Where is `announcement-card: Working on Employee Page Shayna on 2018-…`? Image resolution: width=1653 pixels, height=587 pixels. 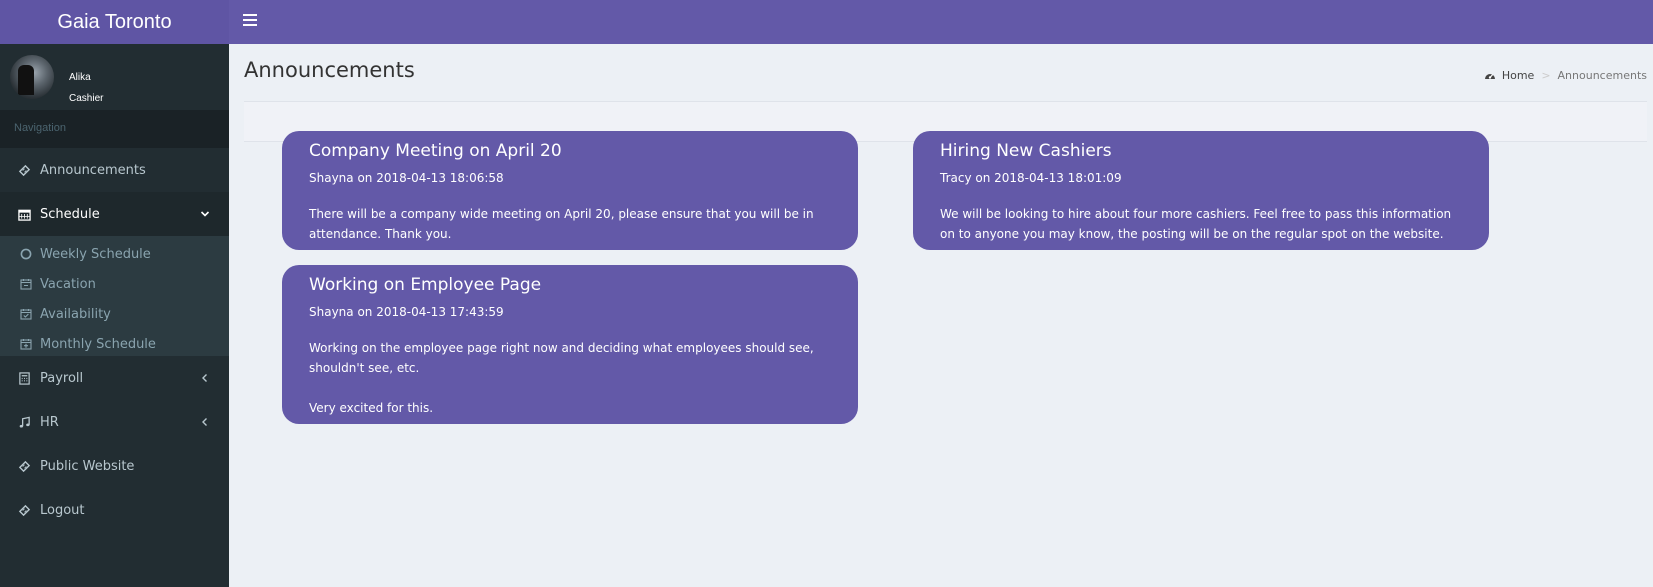 announcement-card: Working on Employee Page Shayna on 2018-… is located at coordinates (570, 344).